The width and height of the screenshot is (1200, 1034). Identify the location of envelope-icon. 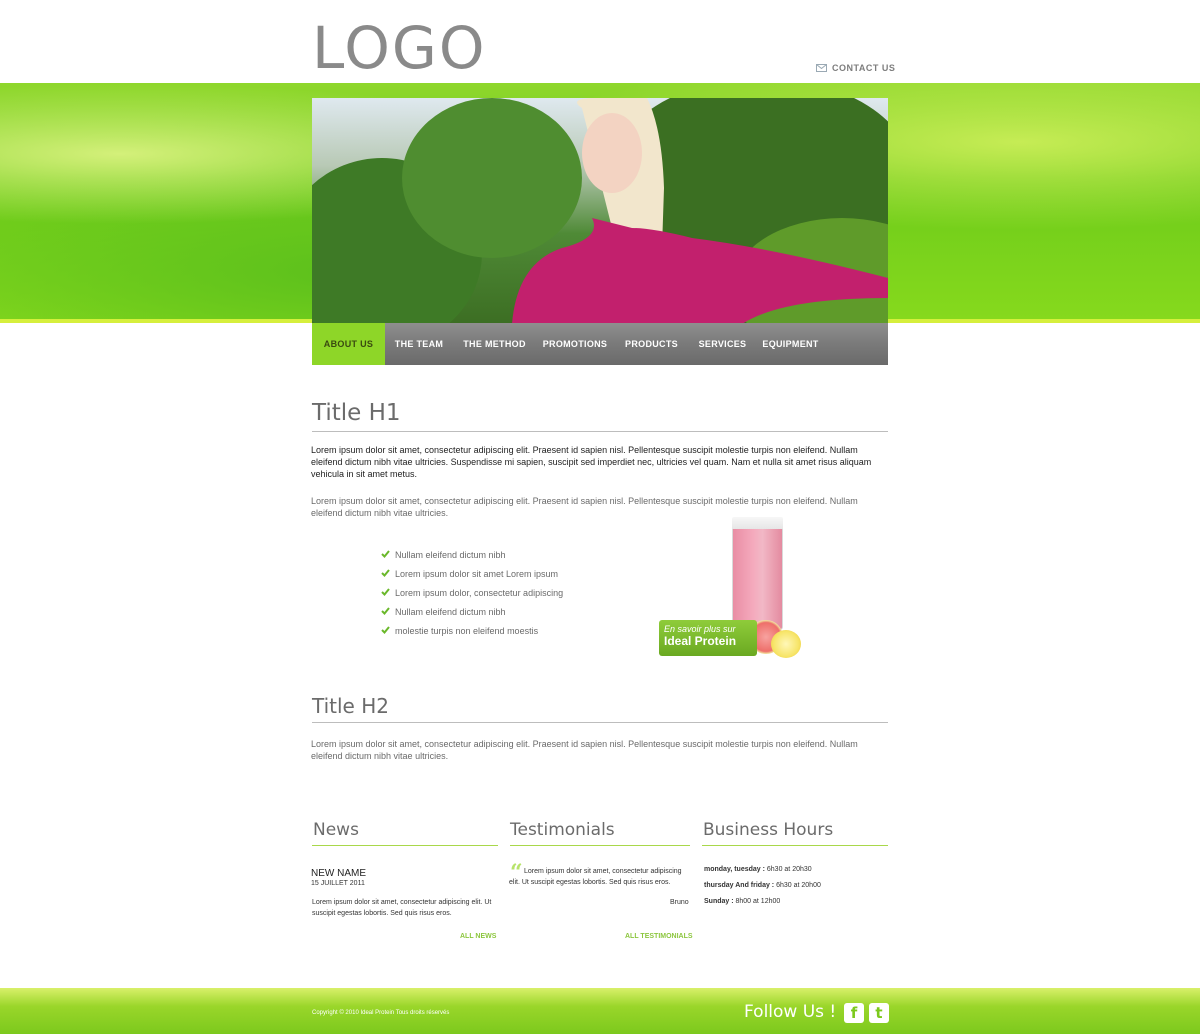
(821, 68).